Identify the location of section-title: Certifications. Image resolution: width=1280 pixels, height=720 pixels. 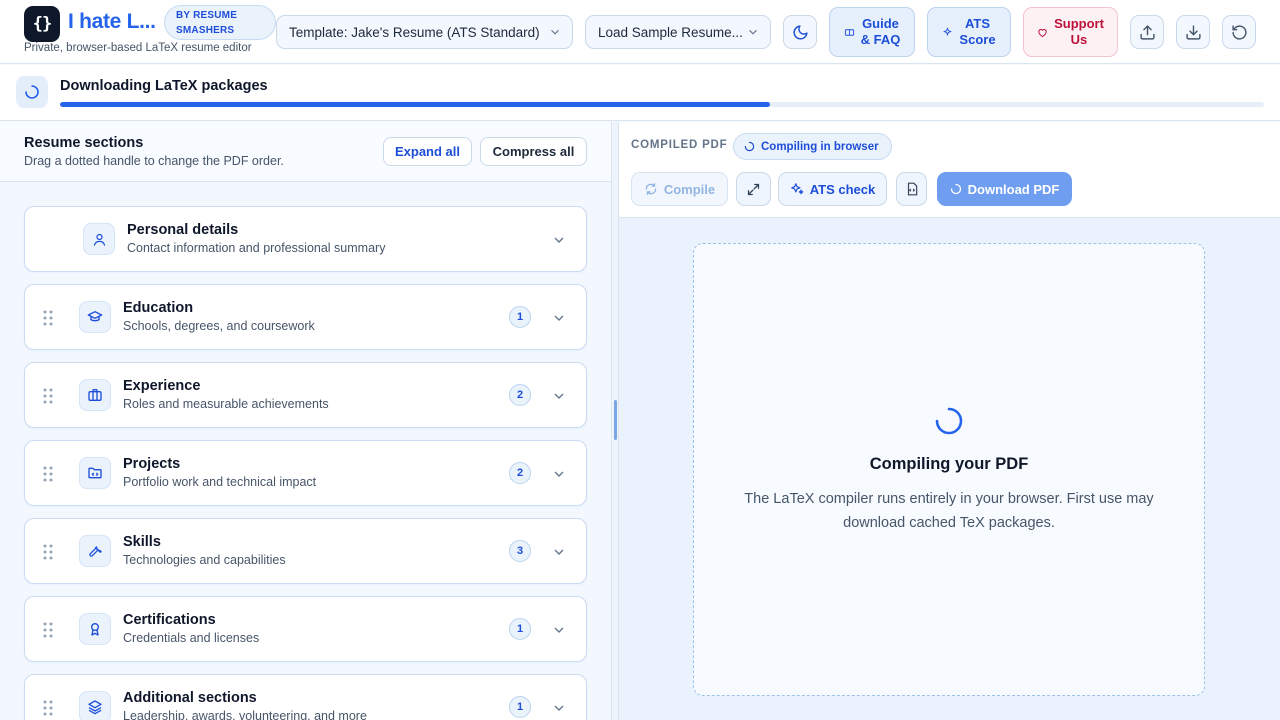
(169, 620).